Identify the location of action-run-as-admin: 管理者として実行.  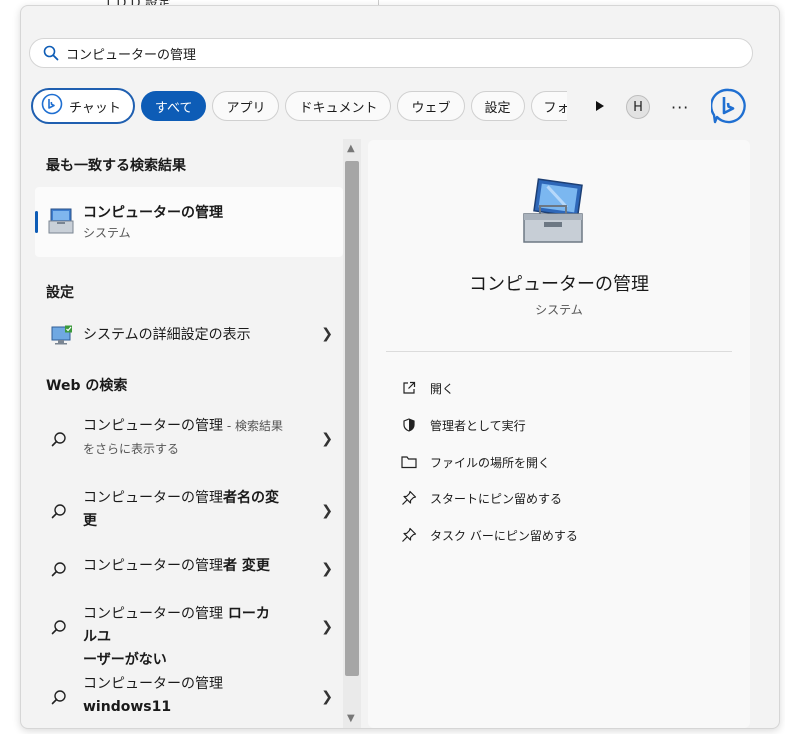
(463, 425).